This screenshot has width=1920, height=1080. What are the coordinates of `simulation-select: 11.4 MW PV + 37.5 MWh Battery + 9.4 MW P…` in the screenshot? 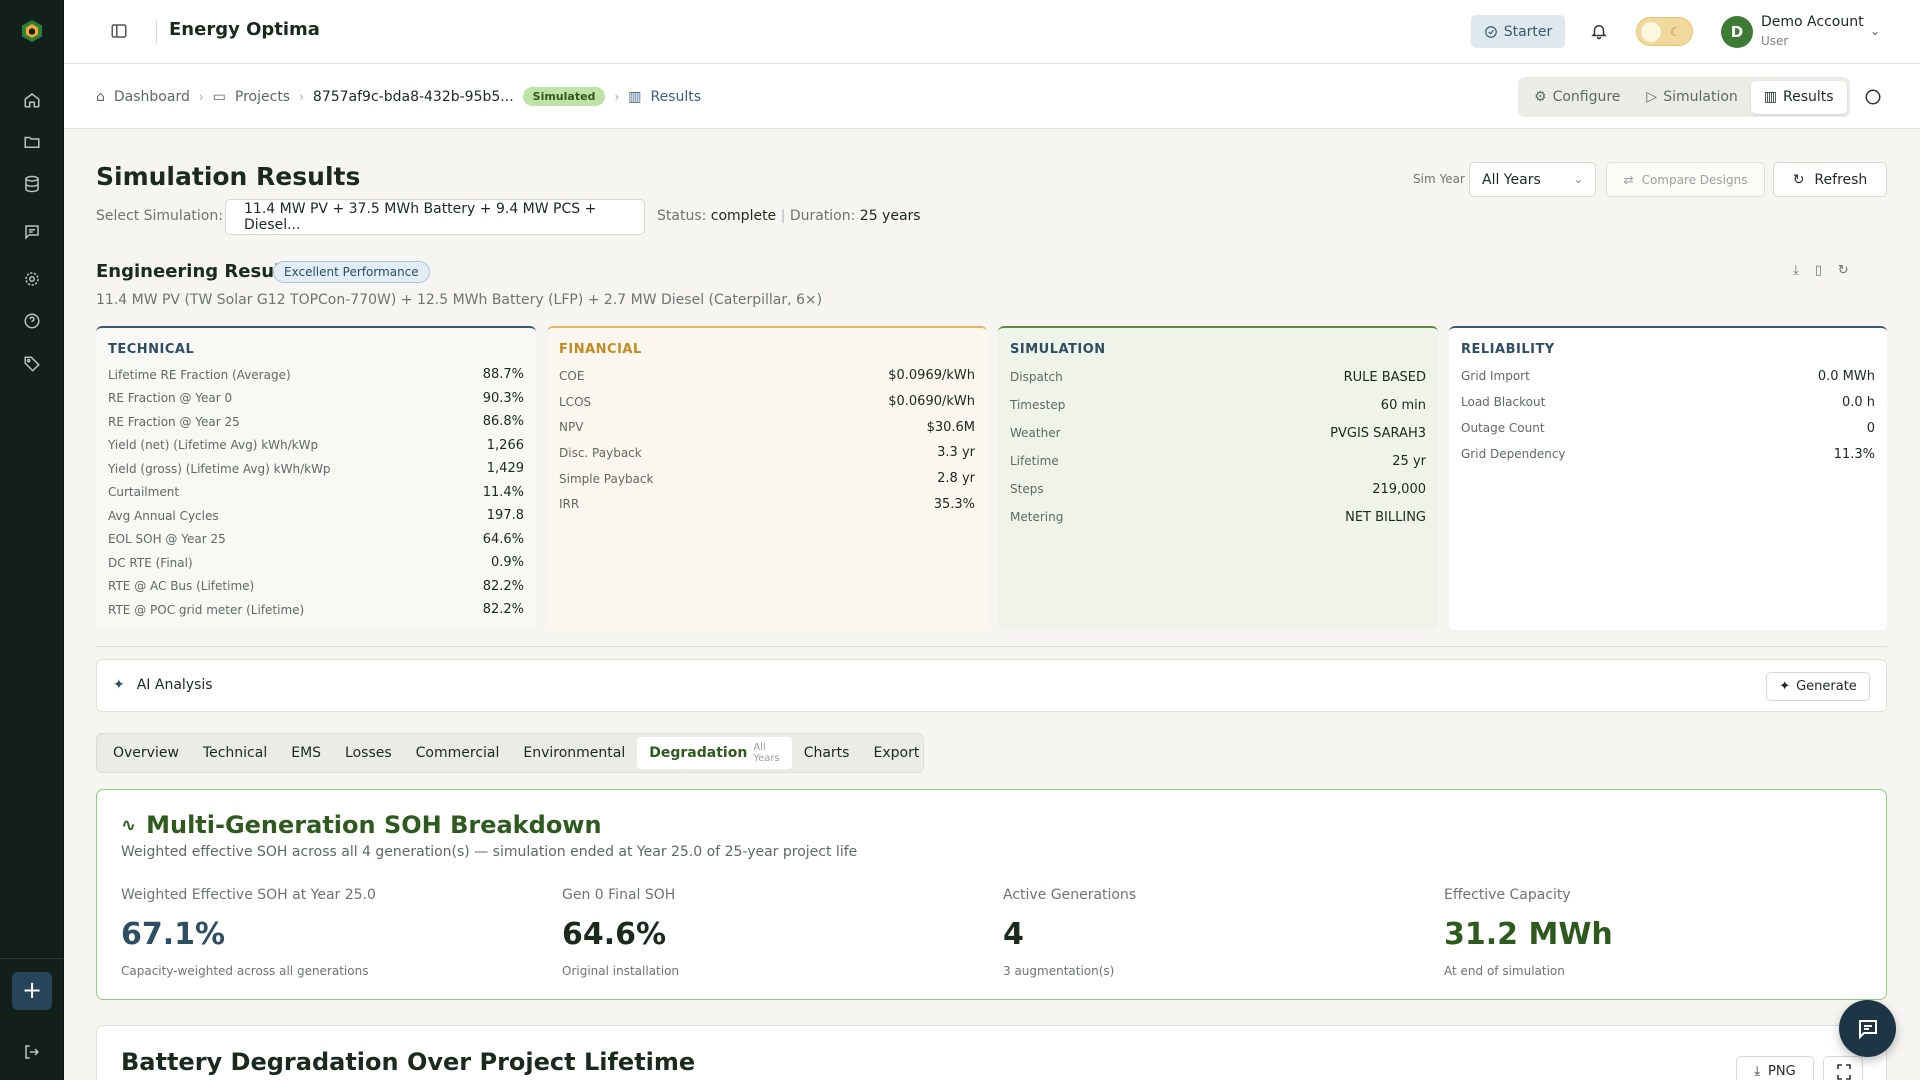 It's located at (435, 217).